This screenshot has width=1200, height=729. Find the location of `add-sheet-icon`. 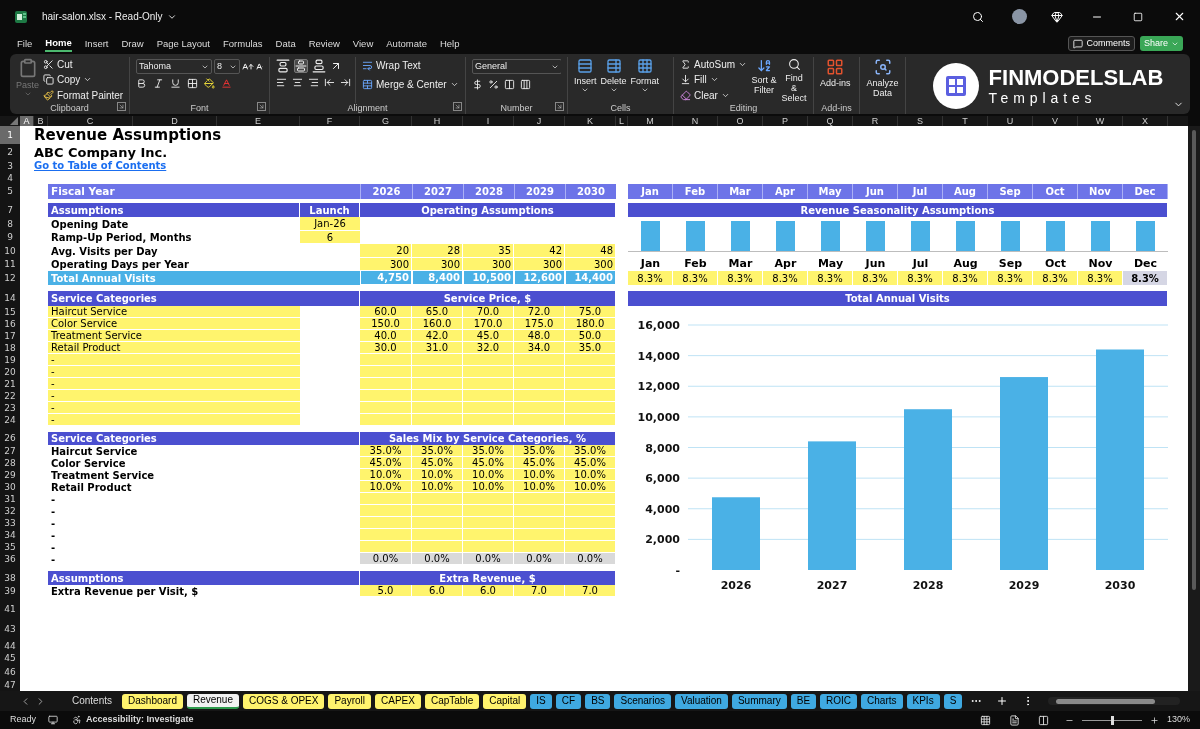

add-sheet-icon is located at coordinates (1002, 701).